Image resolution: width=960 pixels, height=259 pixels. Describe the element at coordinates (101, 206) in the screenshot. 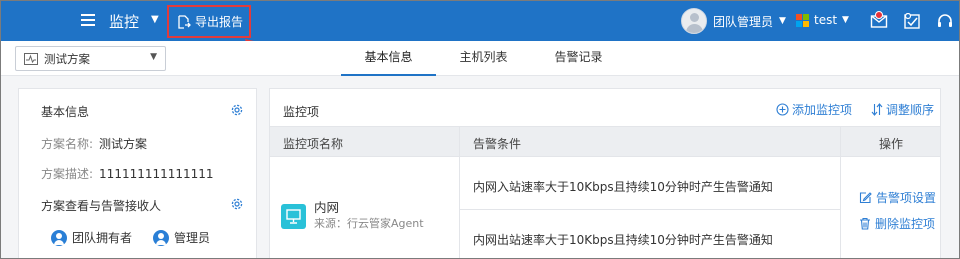

I see `receivers-title: 方案查看与告警接收人` at that location.